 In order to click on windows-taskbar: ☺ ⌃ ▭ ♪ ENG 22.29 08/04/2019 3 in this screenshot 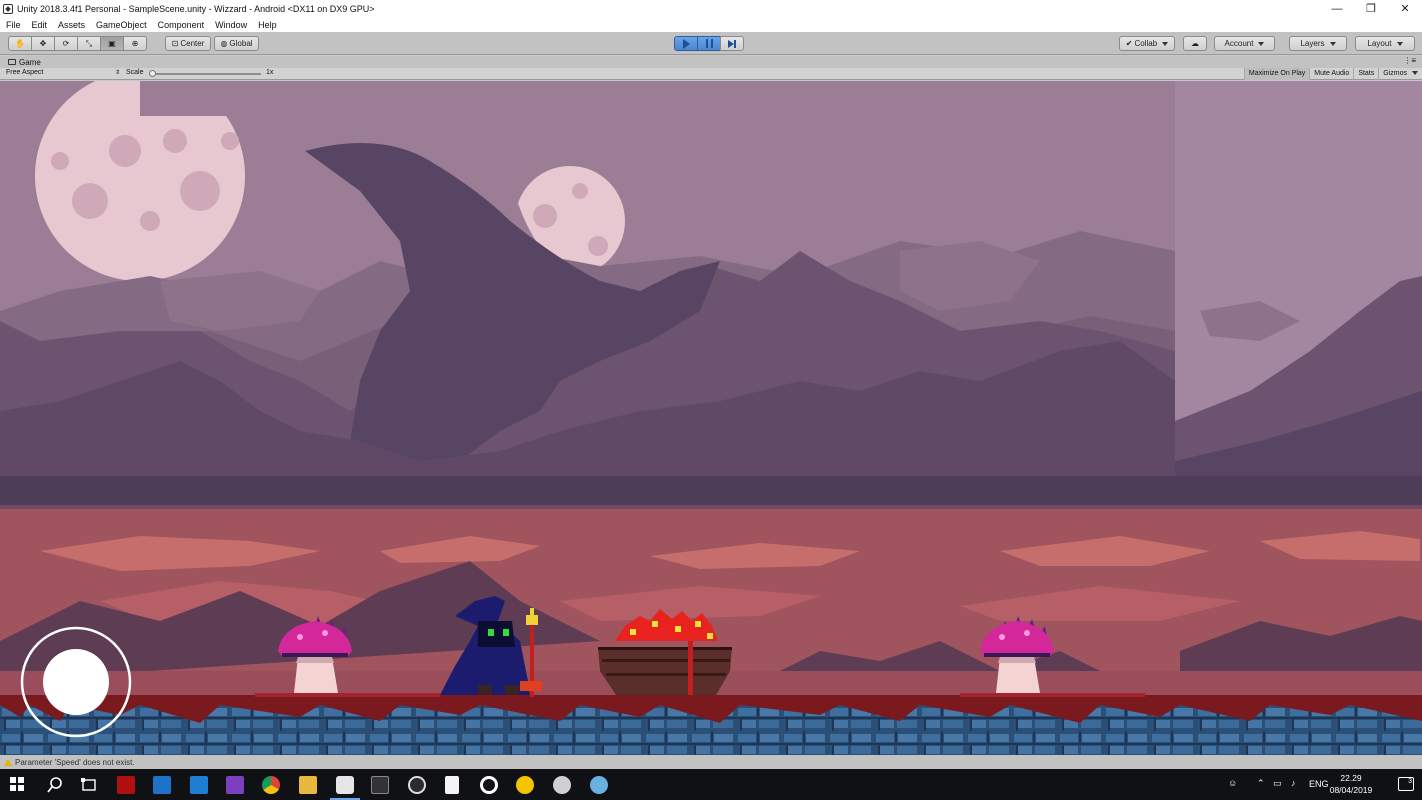, I will do `click(711, 784)`.